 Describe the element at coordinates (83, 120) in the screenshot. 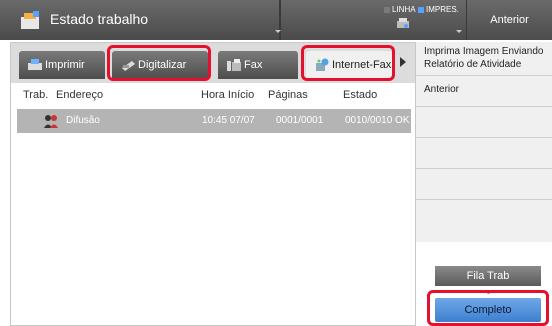

I see `cell-address: Difusão` at that location.